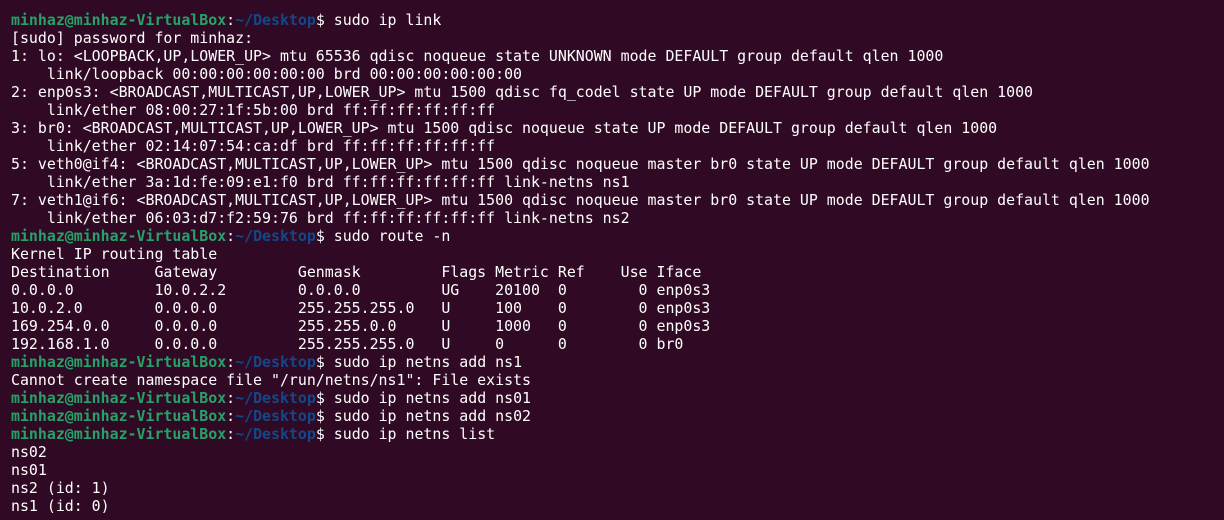  I want to click on output-text: ns01, so click(29, 470).